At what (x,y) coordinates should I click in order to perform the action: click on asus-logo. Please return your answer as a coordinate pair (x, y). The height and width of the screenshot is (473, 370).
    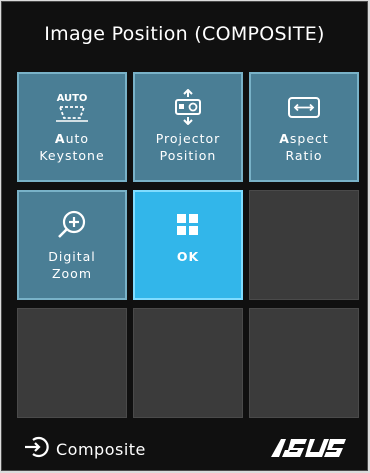
    Looking at the image, I should click on (308, 450).